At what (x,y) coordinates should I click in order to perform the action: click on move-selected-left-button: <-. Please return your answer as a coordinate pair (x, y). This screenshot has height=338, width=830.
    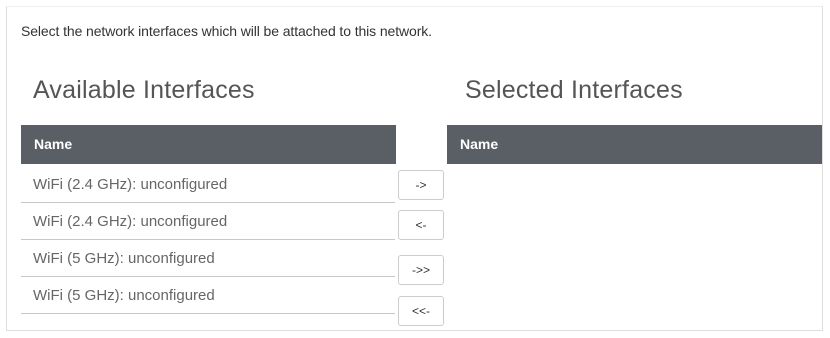
    Looking at the image, I should click on (421, 225).